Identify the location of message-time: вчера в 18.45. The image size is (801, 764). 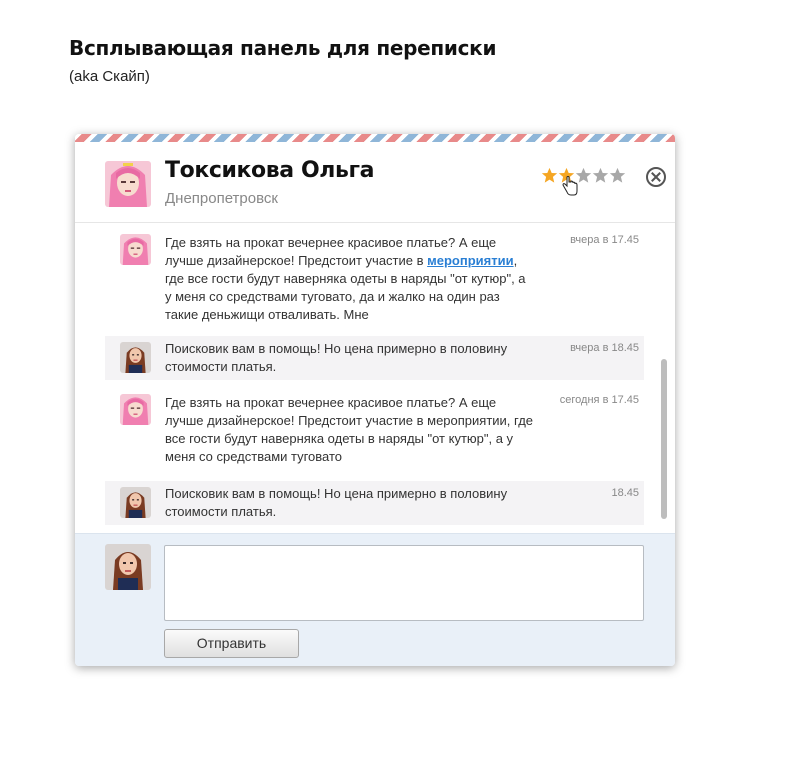
(604, 348).